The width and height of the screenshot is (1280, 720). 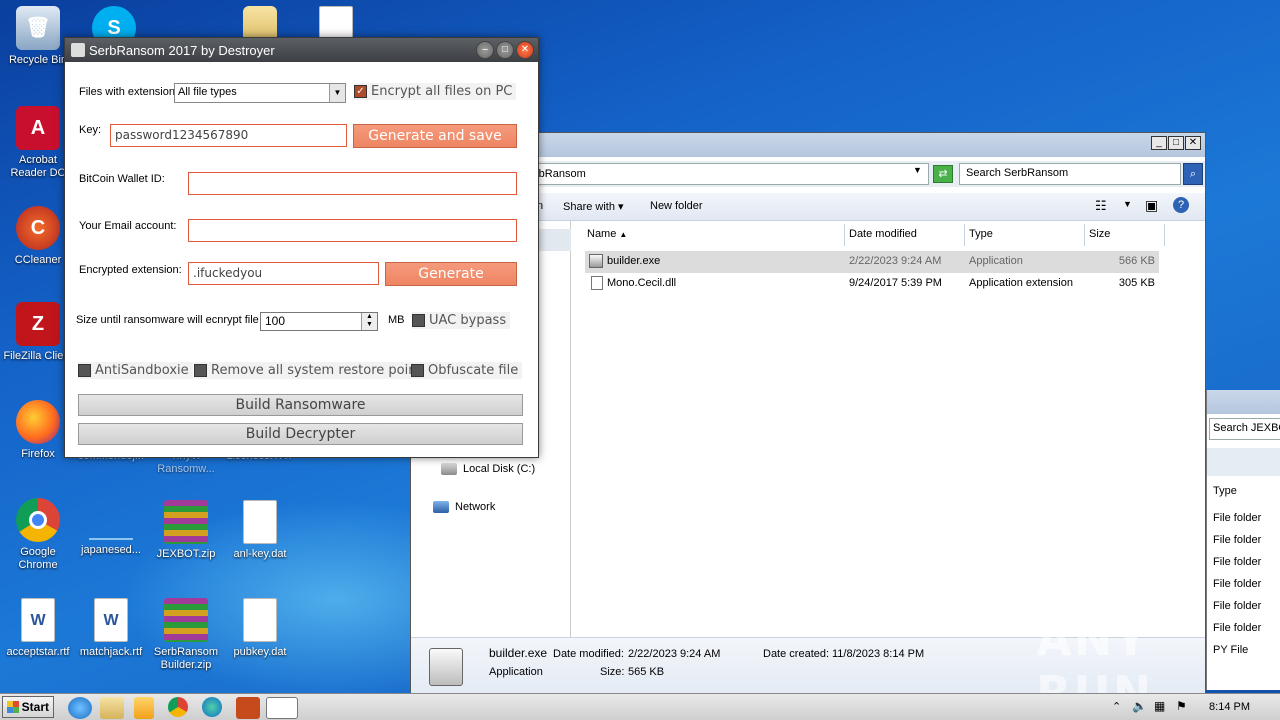 I want to click on file-explorer-icon, so click(x=112, y=708).